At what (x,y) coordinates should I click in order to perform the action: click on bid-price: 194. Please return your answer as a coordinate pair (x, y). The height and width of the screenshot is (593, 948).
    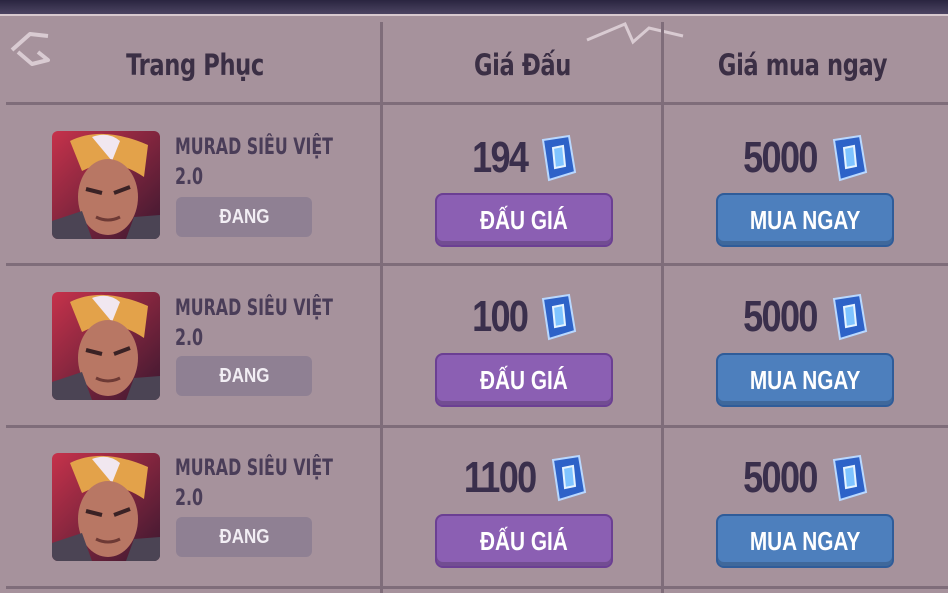
    Looking at the image, I should click on (522, 158).